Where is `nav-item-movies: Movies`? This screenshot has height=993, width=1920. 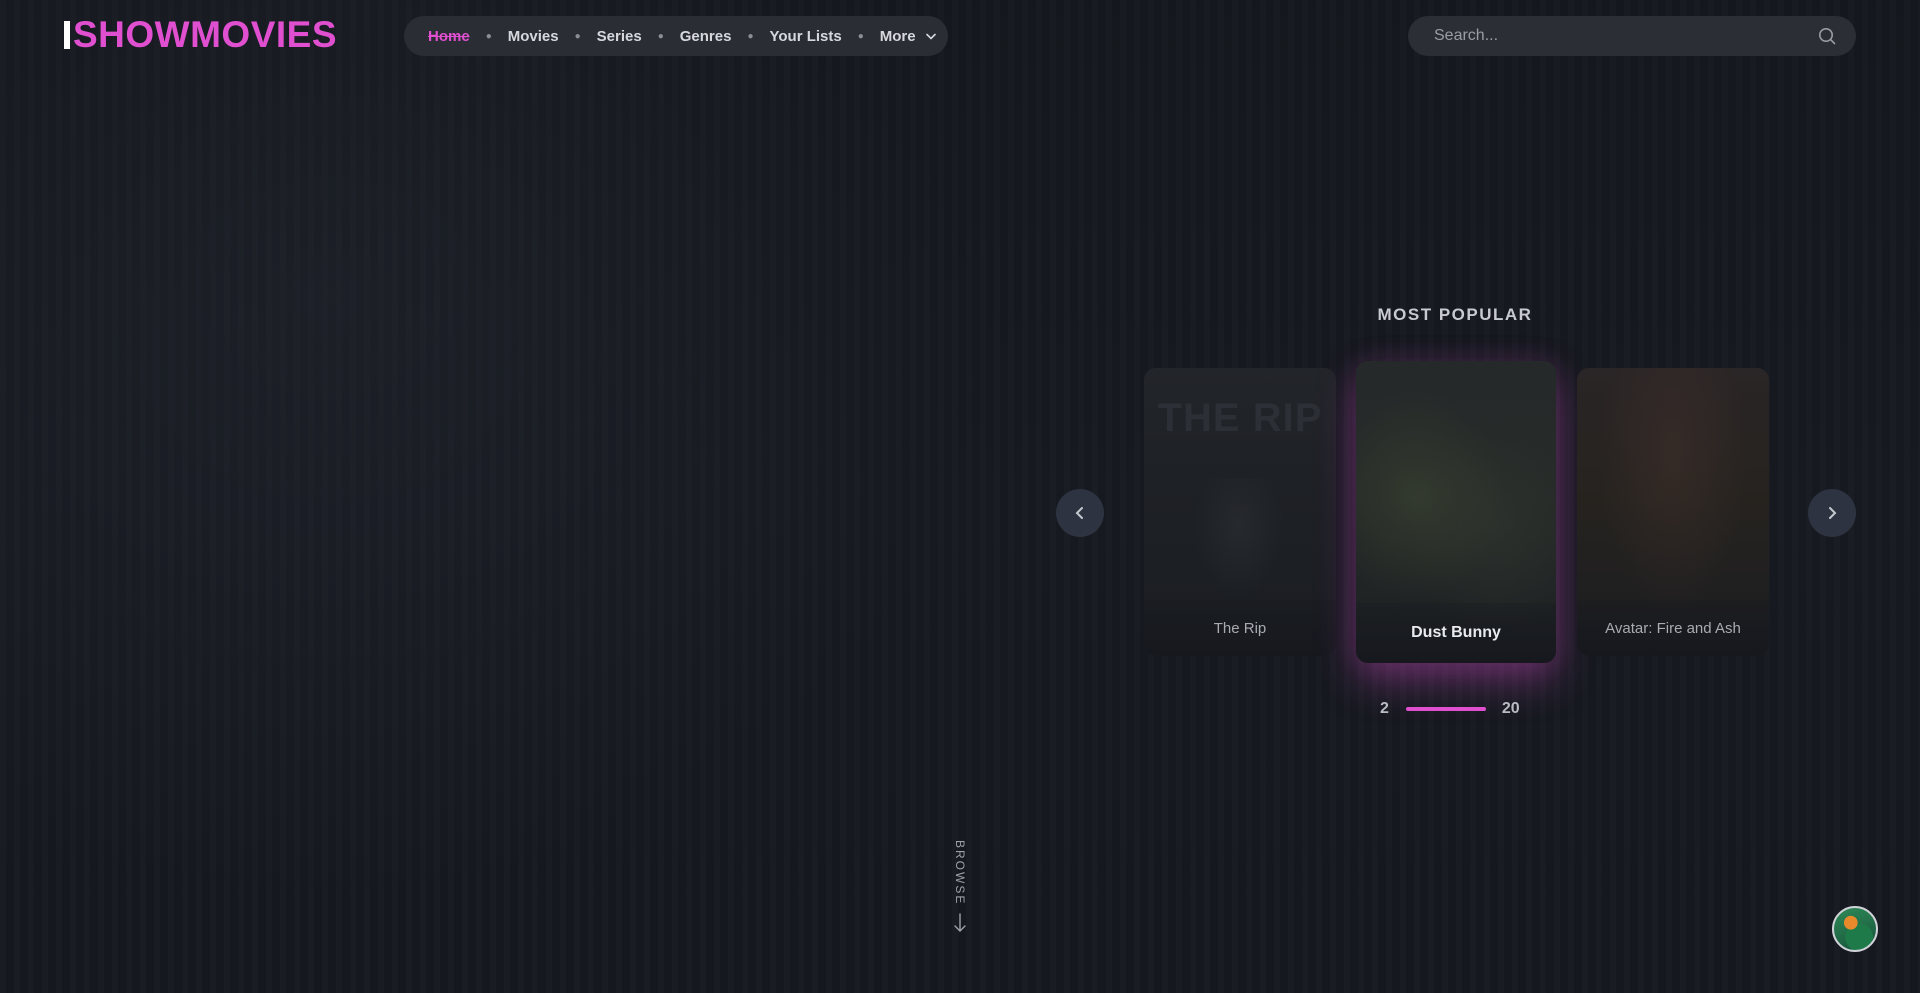 nav-item-movies: Movies is located at coordinates (533, 36).